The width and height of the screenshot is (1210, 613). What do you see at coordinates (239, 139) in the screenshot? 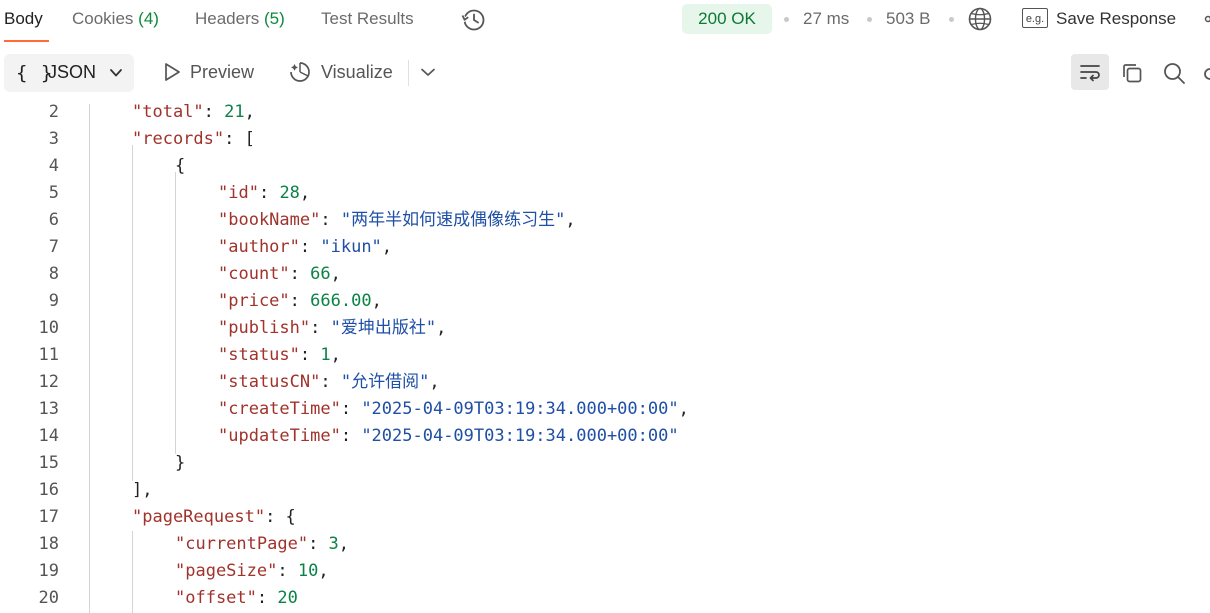
I see `json-token: : [` at bounding box center [239, 139].